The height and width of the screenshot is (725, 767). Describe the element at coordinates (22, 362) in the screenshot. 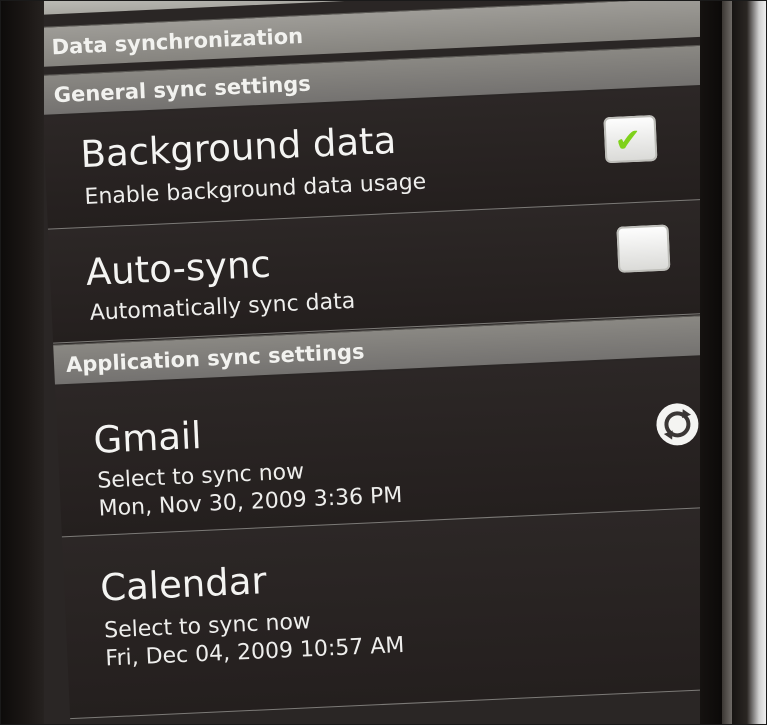

I see `phone-bezel-left` at that location.